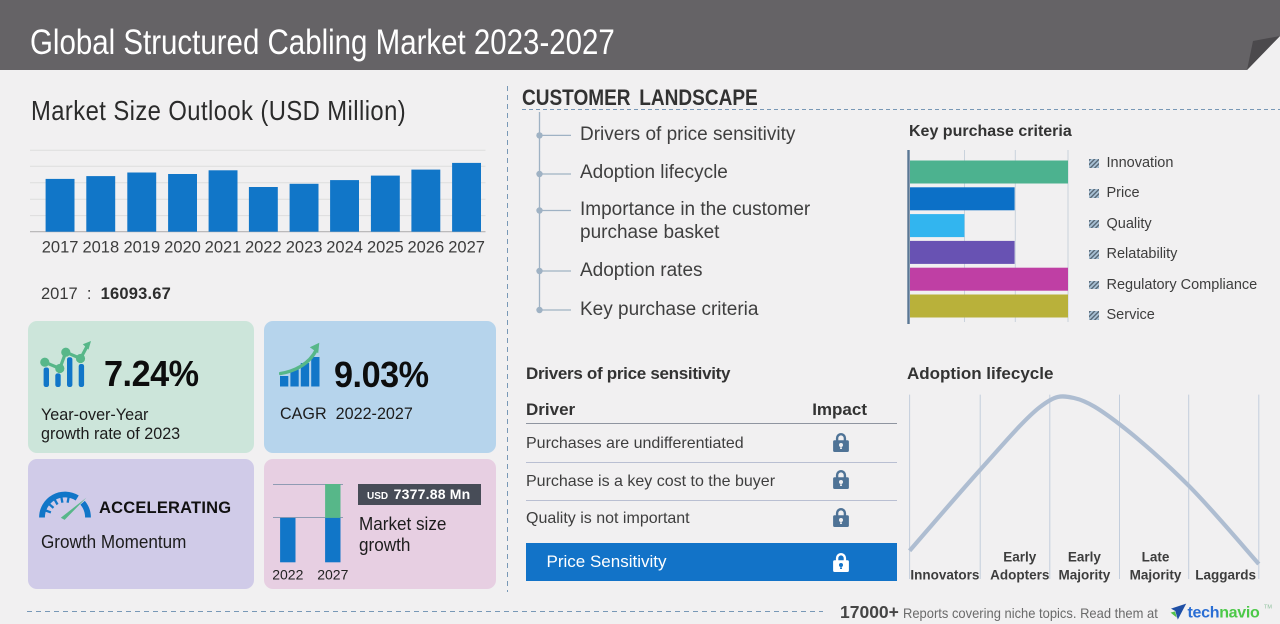 The image size is (1280, 624). What do you see at coordinates (223, 248) in the screenshot?
I see `svg-text: 2021` at bounding box center [223, 248].